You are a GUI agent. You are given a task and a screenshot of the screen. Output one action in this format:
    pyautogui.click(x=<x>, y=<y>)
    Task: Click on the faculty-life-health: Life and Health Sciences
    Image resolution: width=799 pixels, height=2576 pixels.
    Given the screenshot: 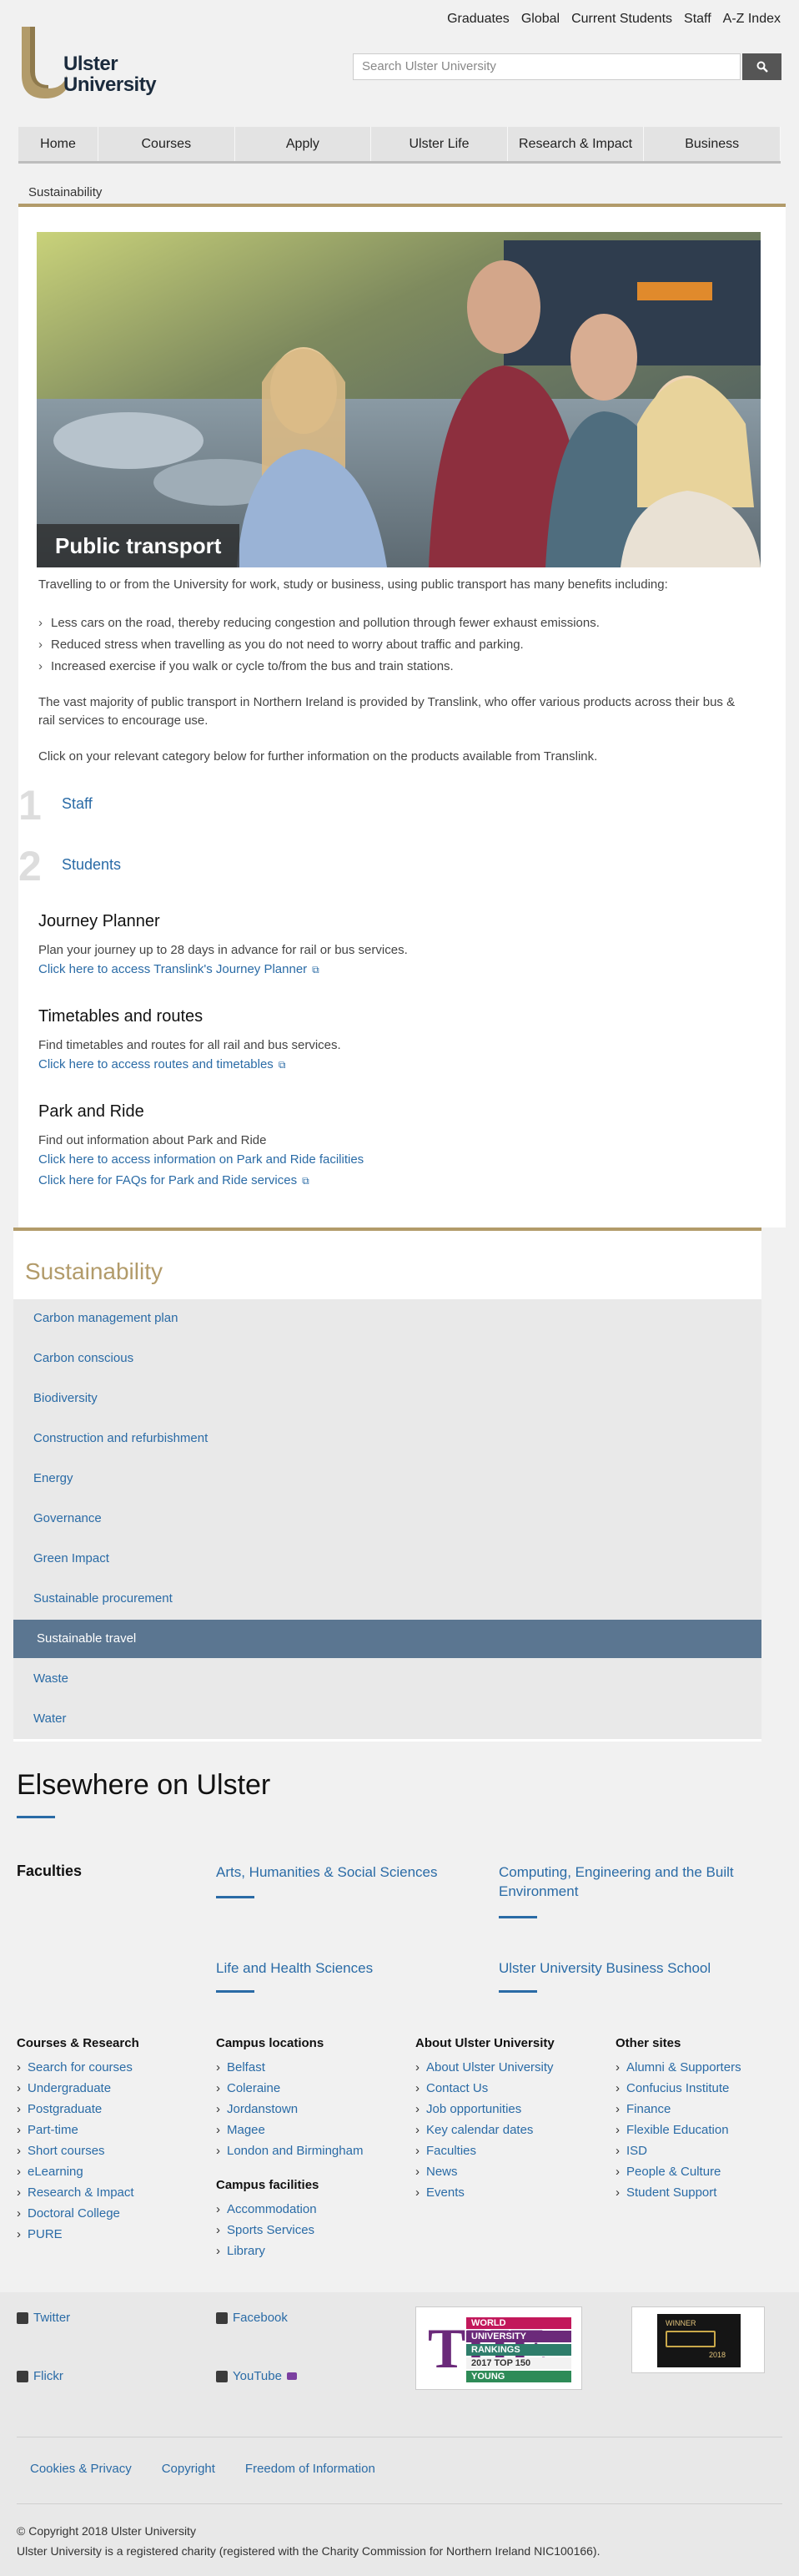 What is the action you would take?
    pyautogui.click(x=349, y=1968)
    